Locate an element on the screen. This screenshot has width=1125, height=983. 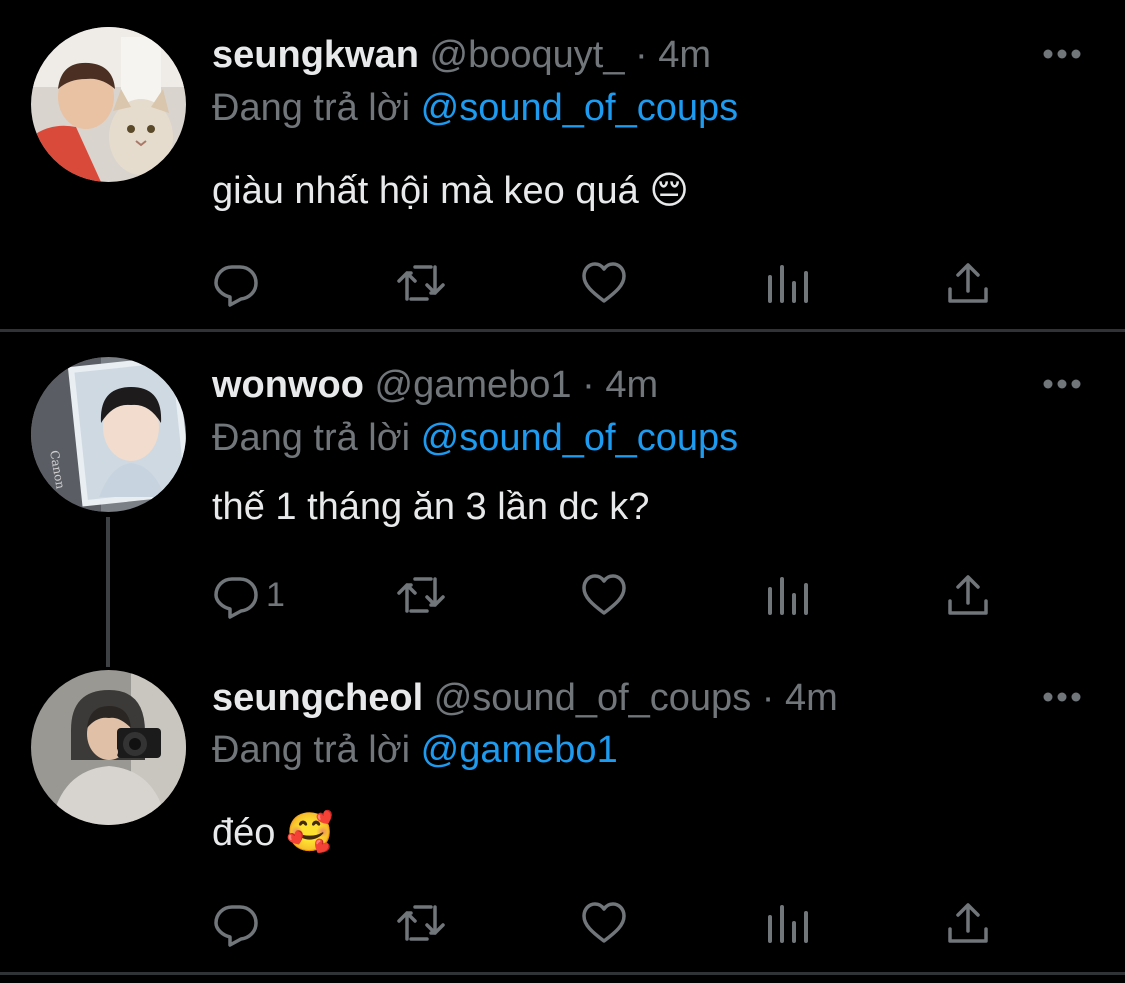
tweet-header: wonwoo @gamebo1 · 4m is located at coordinates (435, 385).